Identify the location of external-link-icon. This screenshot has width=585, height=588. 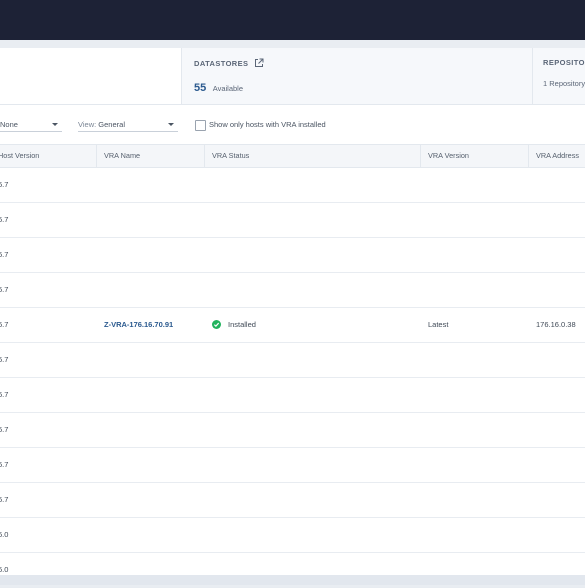
(259, 63).